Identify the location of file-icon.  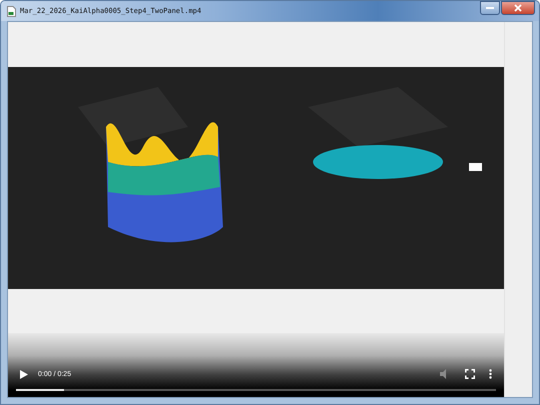
(11, 11).